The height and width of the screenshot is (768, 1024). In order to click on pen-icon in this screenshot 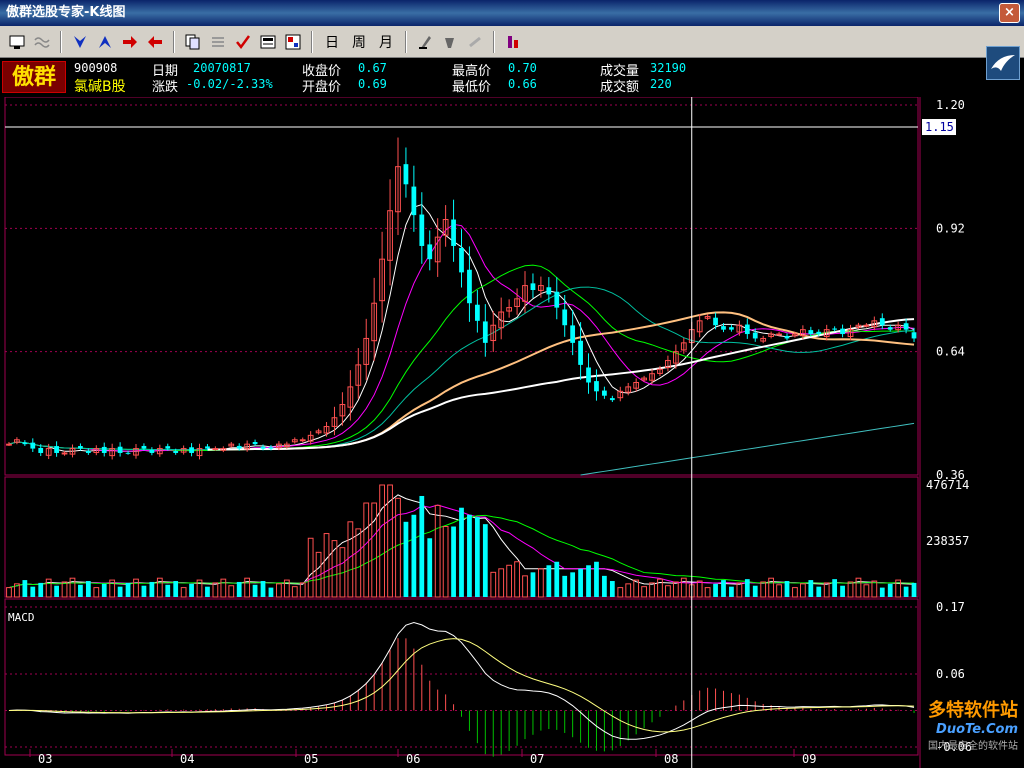, I will do `click(425, 42)`.